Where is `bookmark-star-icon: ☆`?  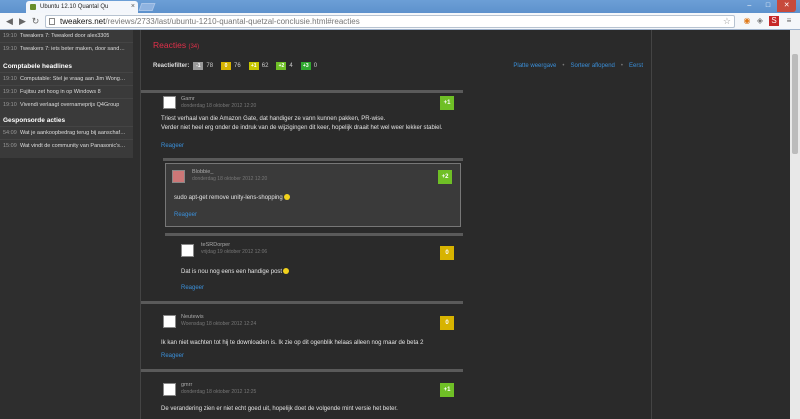
bookmark-star-icon: ☆ is located at coordinates (727, 21).